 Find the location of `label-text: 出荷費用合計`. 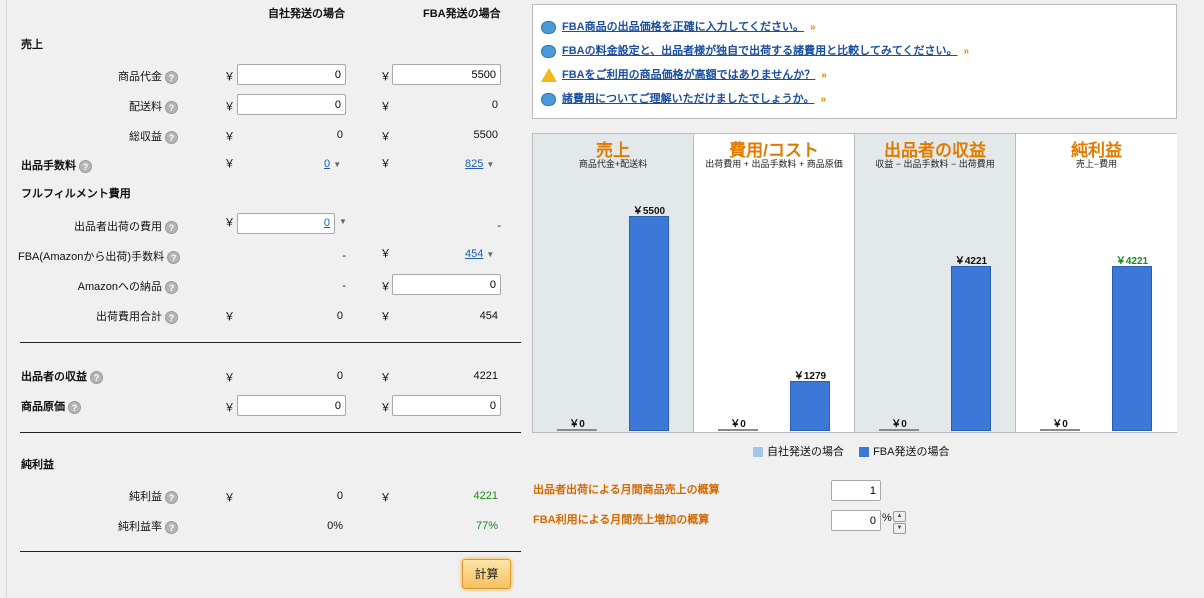

label-text: 出荷費用合計 is located at coordinates (129, 317).